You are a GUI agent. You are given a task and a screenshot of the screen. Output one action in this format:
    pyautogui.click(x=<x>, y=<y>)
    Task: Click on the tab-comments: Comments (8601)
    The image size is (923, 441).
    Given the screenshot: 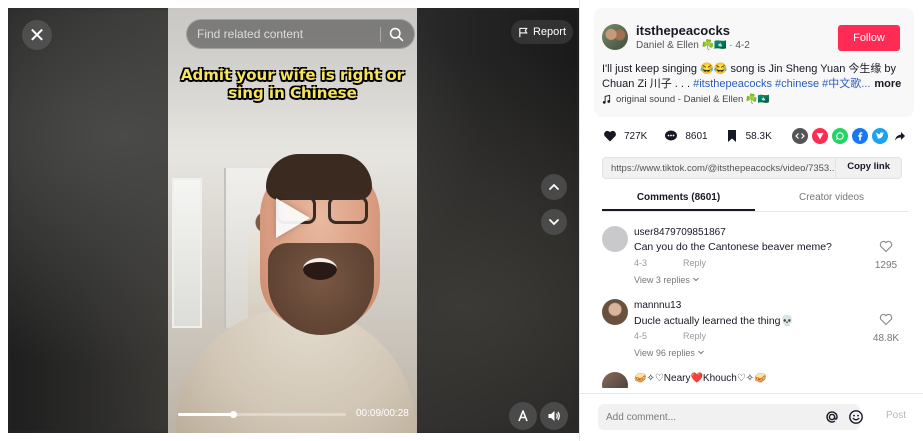 What is the action you would take?
    pyautogui.click(x=678, y=199)
    